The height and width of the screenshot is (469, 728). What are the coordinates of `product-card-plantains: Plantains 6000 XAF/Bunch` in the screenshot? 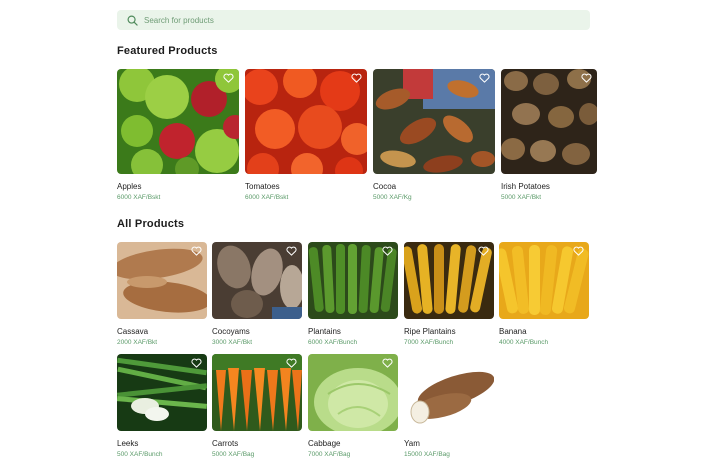 It's located at (353, 294).